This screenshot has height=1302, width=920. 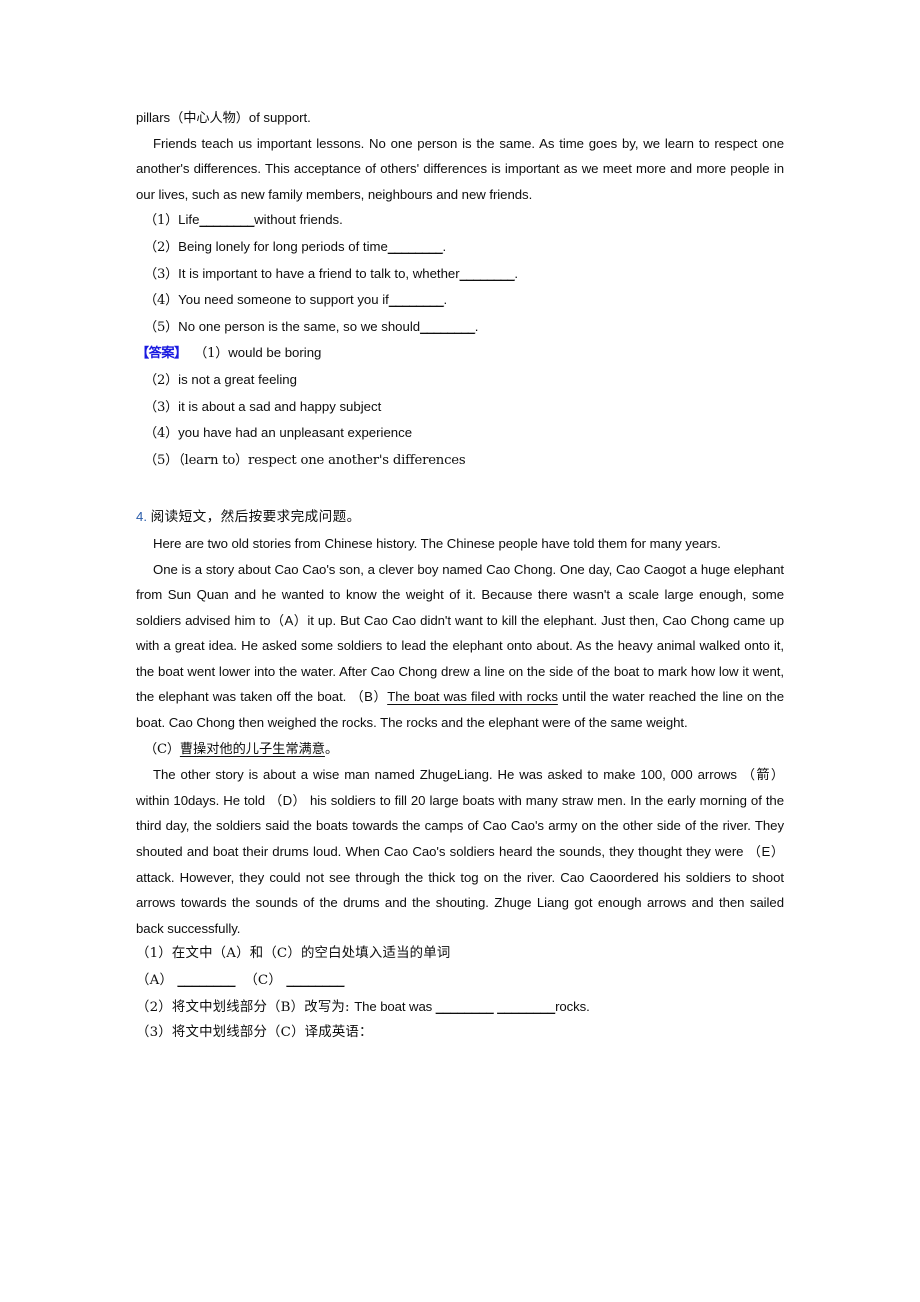 What do you see at coordinates (283, 246) in the screenshot?
I see `question-text-pre: Being lonely for long periods of time` at bounding box center [283, 246].